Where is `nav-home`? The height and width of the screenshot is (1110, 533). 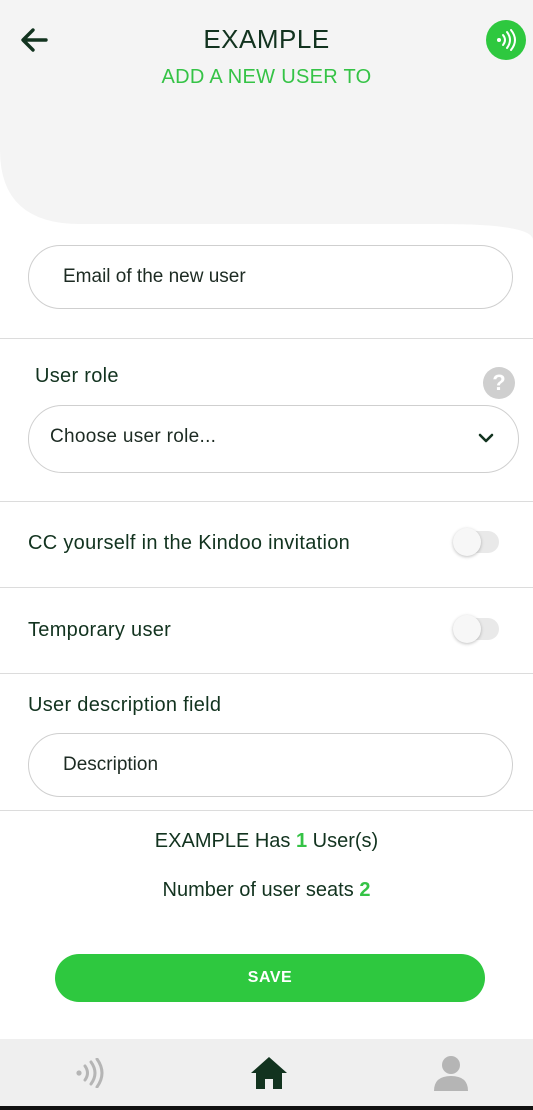
nav-home is located at coordinates (269, 1073).